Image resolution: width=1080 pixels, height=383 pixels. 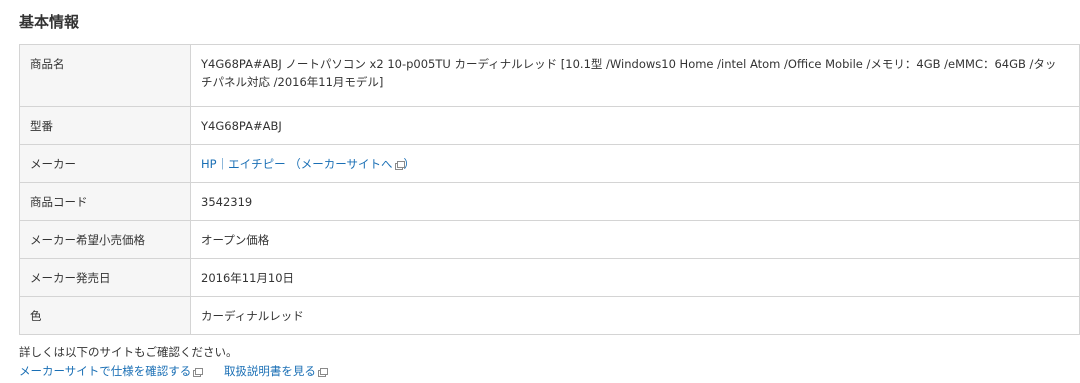 What do you see at coordinates (269, 371) in the screenshot?
I see `manual-link-label: 取扱説明書を見る` at bounding box center [269, 371].